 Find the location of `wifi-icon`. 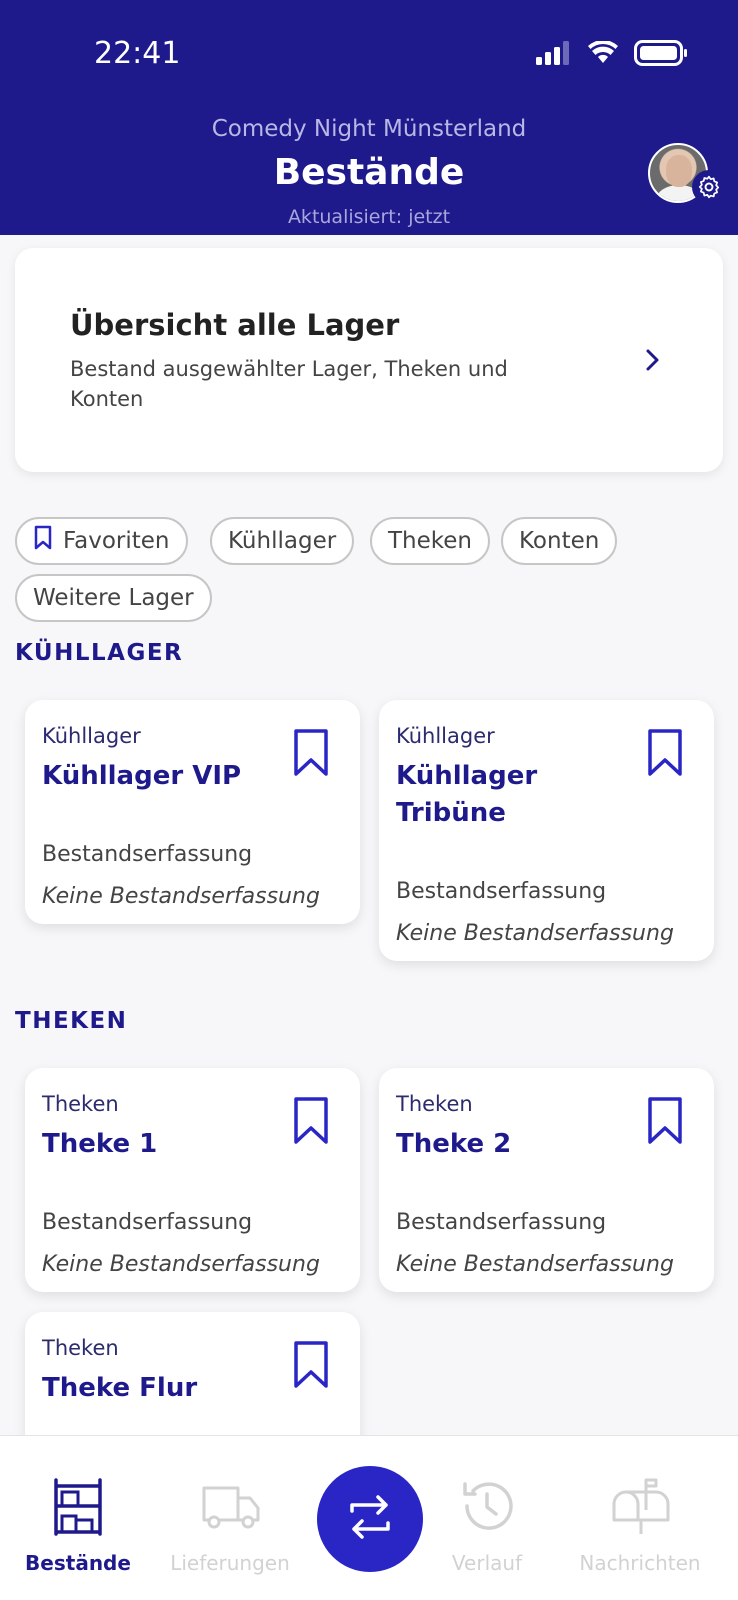

wifi-icon is located at coordinates (603, 54).